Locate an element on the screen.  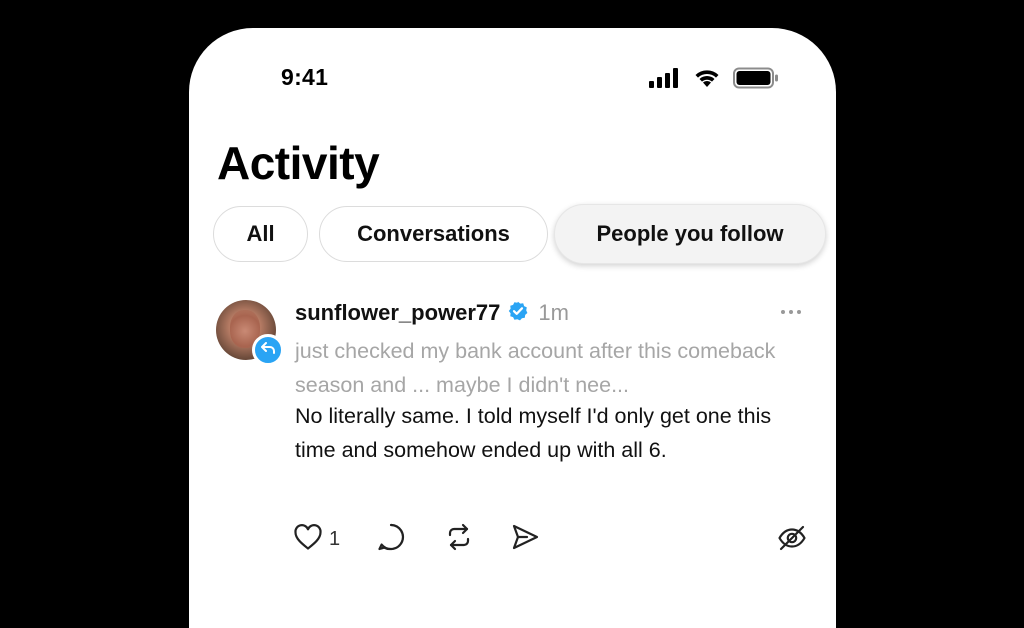
filter-chip-all: All is located at coordinates (260, 234).